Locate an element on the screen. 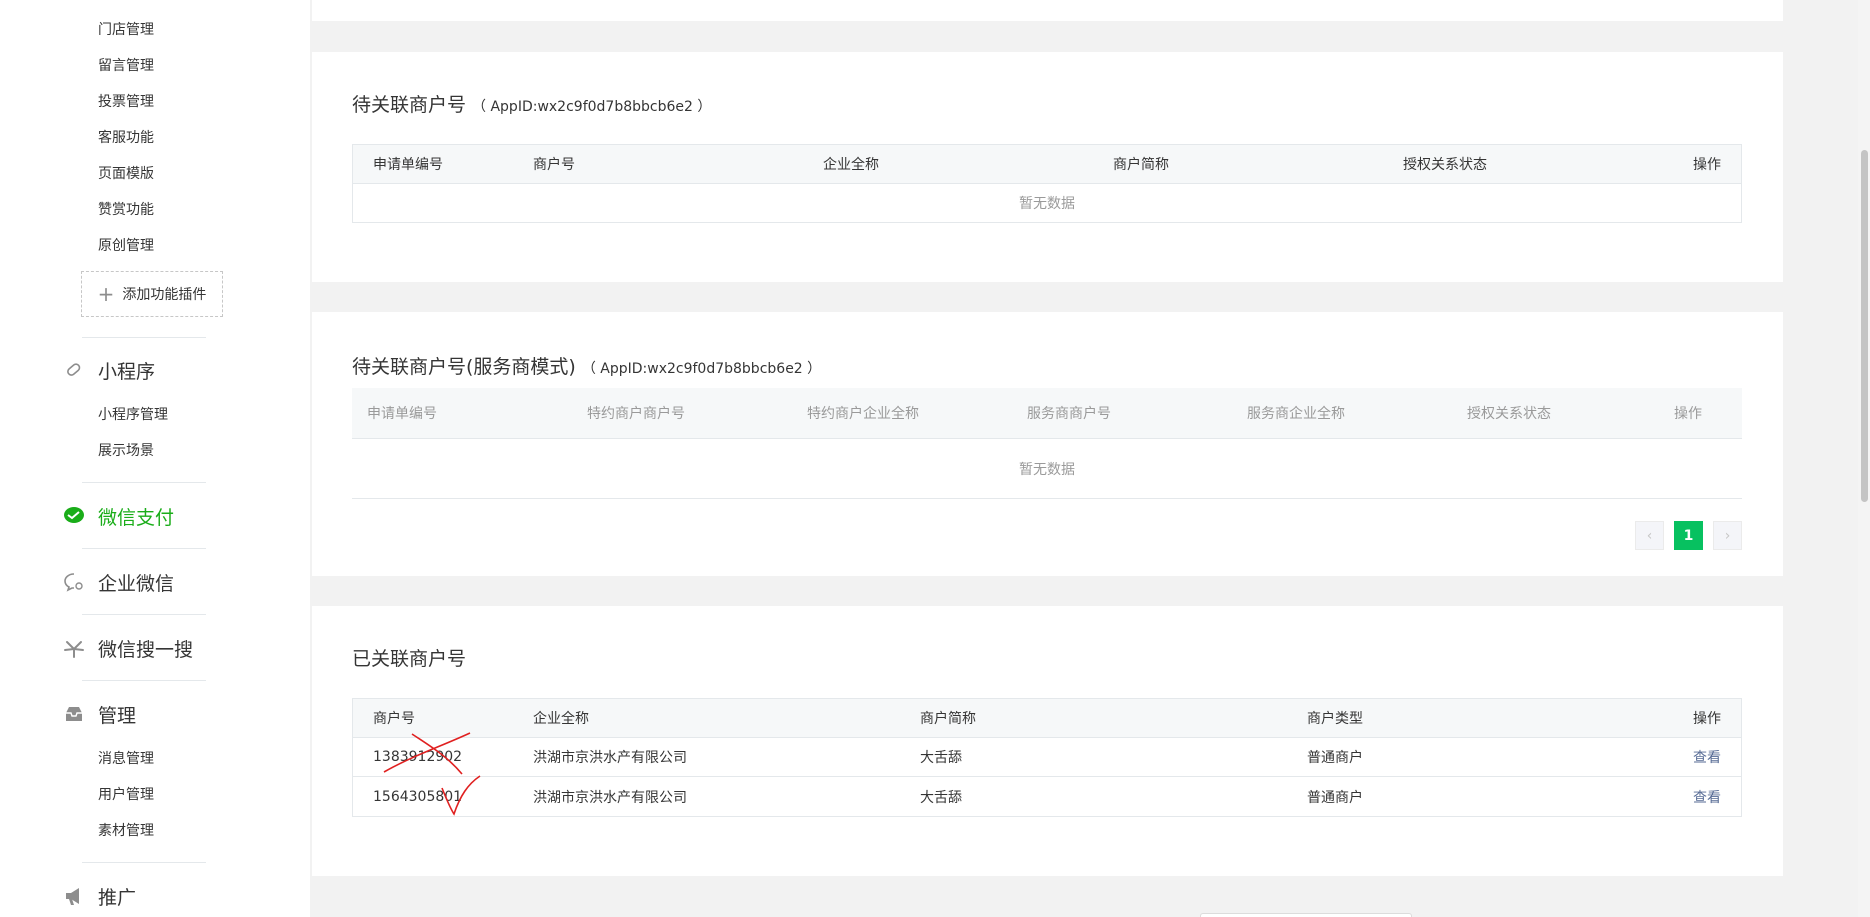 The image size is (1870, 917). sidebar-item-vote: 投票管理 is located at coordinates (126, 101).